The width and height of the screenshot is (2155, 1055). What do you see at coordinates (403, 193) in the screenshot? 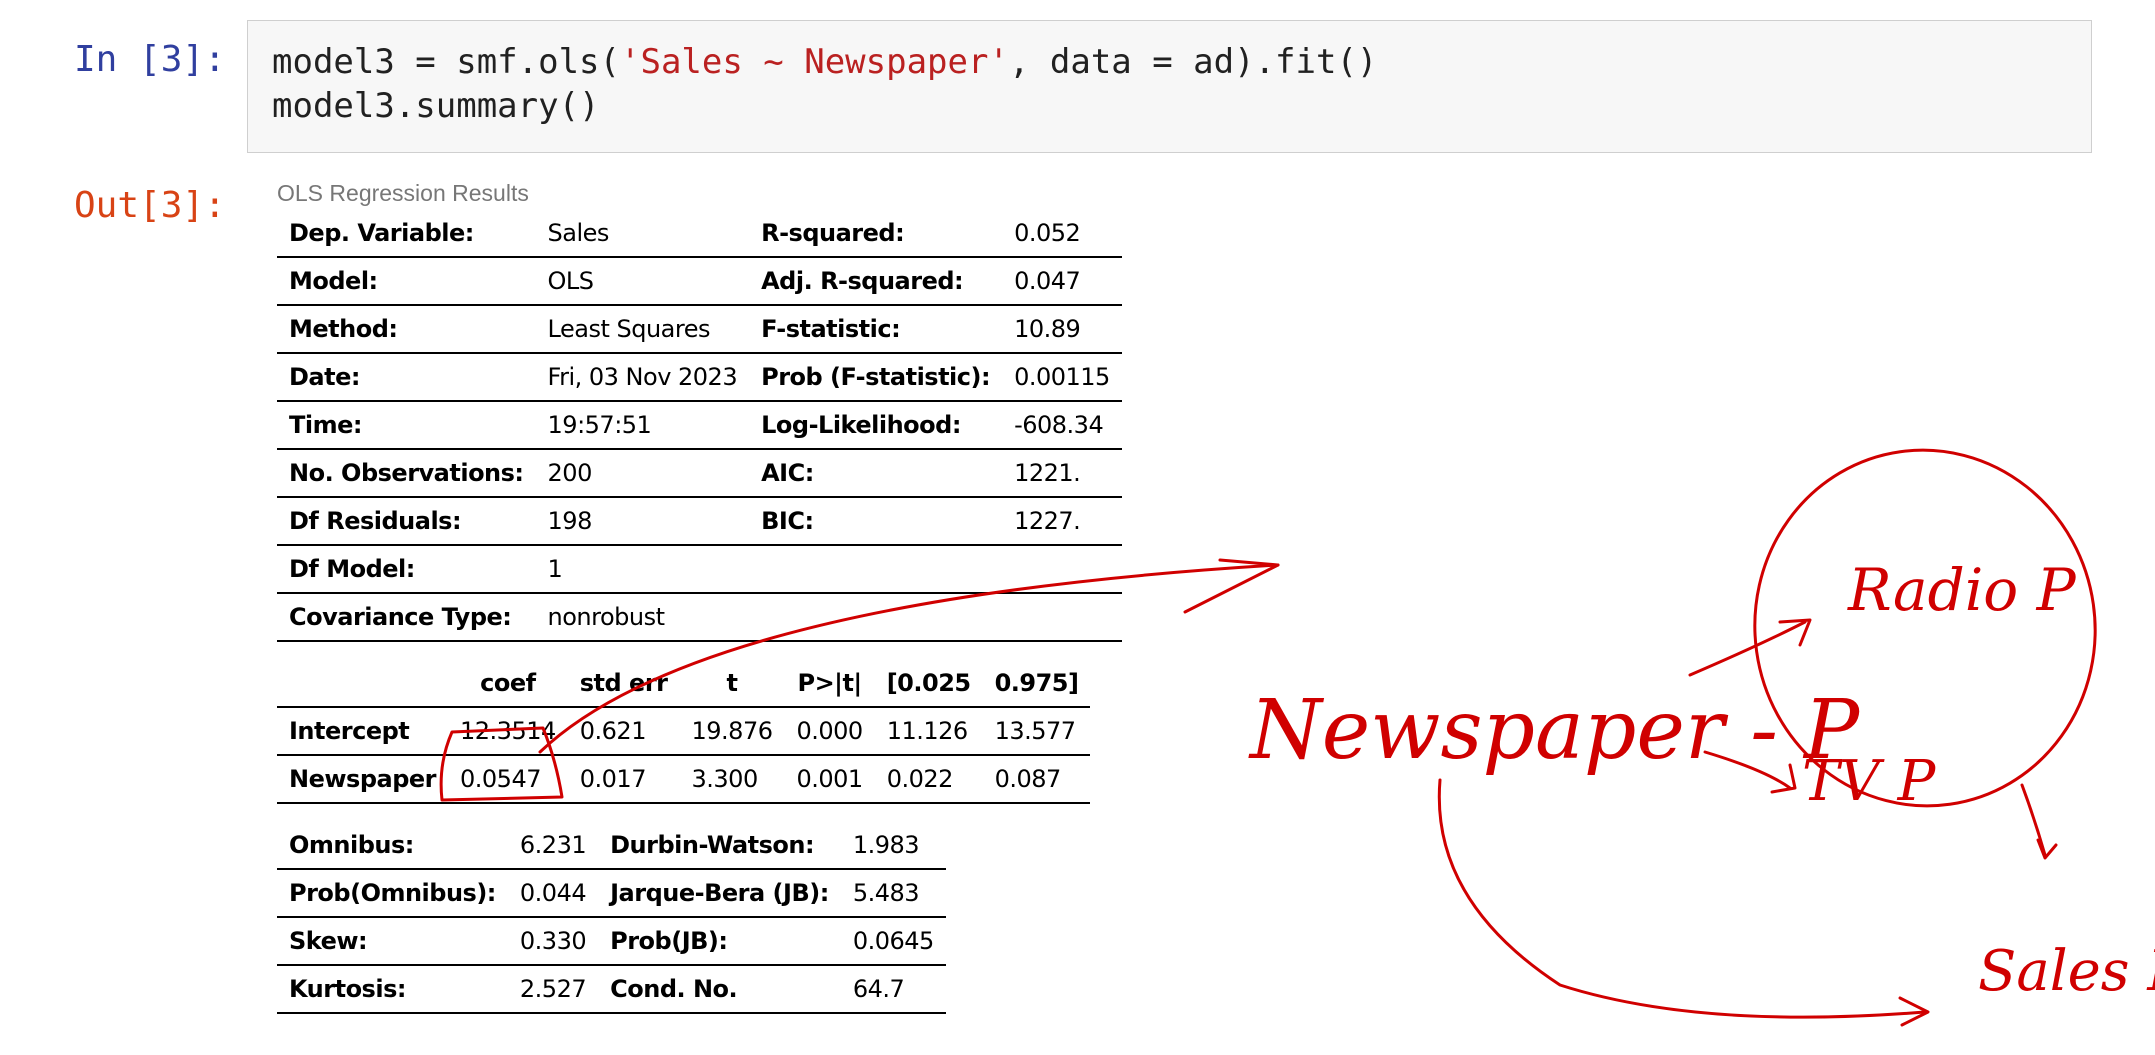
I see `summary-caption: OLS Regression Results` at bounding box center [403, 193].